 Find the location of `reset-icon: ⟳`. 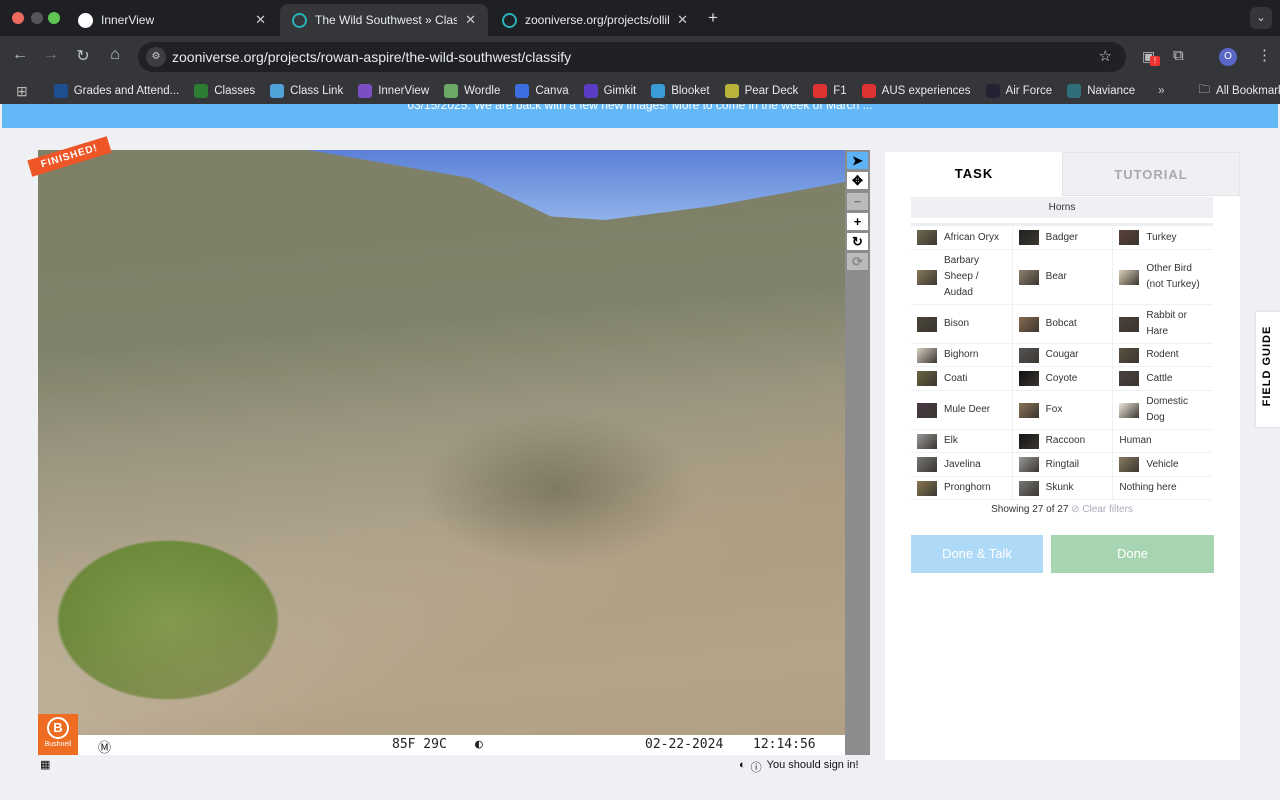

reset-icon: ⟳ is located at coordinates (857, 261).